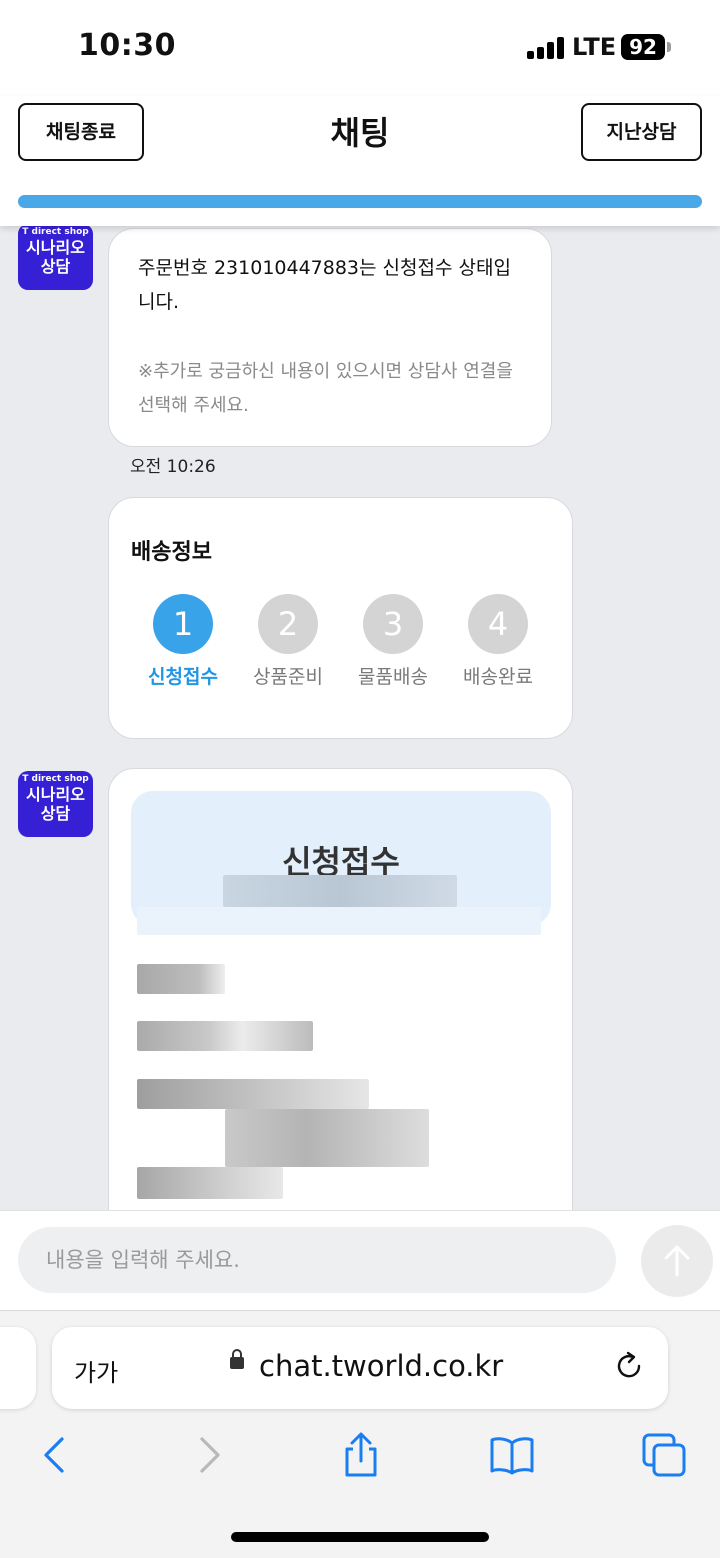  What do you see at coordinates (96, 1370) in the screenshot?
I see `text-size-button: 가가` at bounding box center [96, 1370].